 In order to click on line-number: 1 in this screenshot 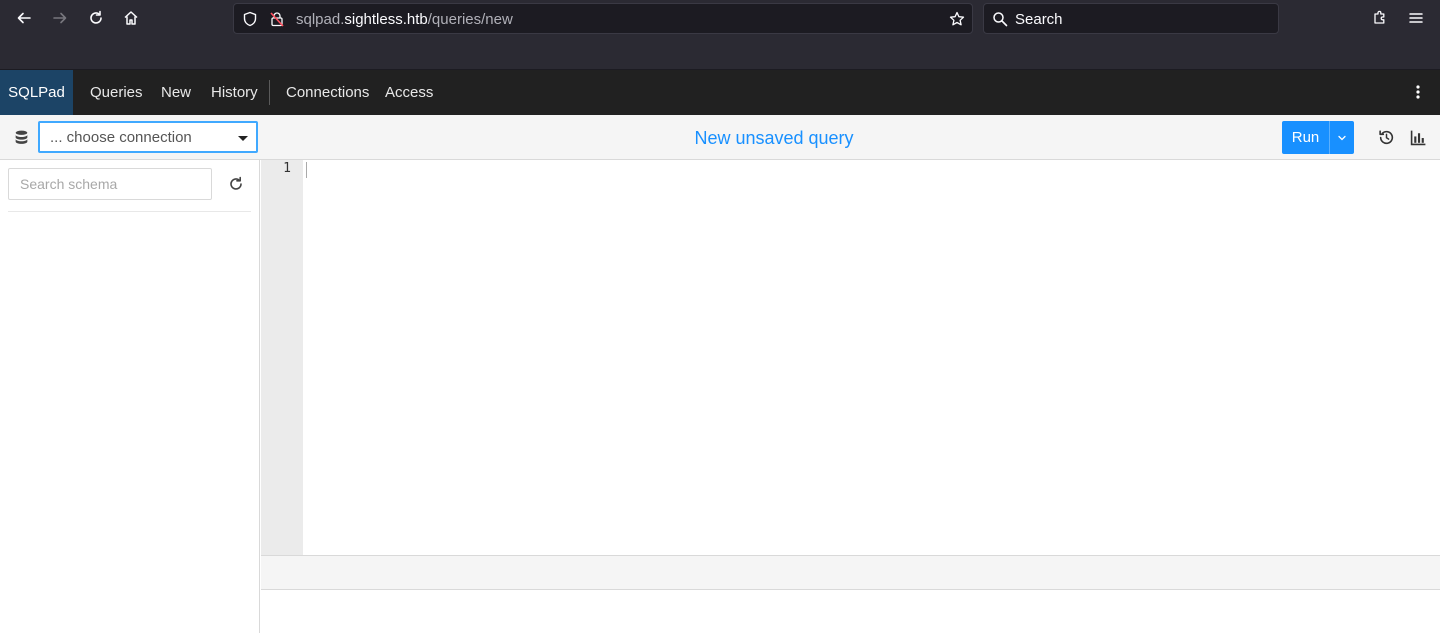, I will do `click(287, 168)`.